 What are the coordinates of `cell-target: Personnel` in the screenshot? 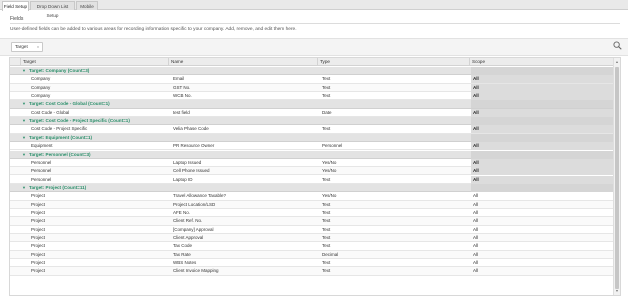 It's located at (41, 171).